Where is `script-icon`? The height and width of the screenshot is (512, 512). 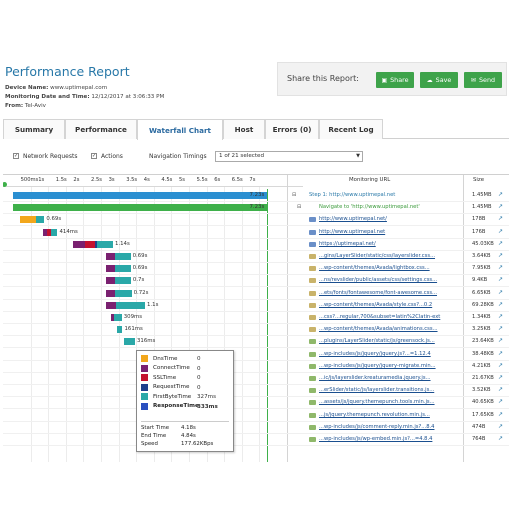 script-icon is located at coordinates (312, 366).